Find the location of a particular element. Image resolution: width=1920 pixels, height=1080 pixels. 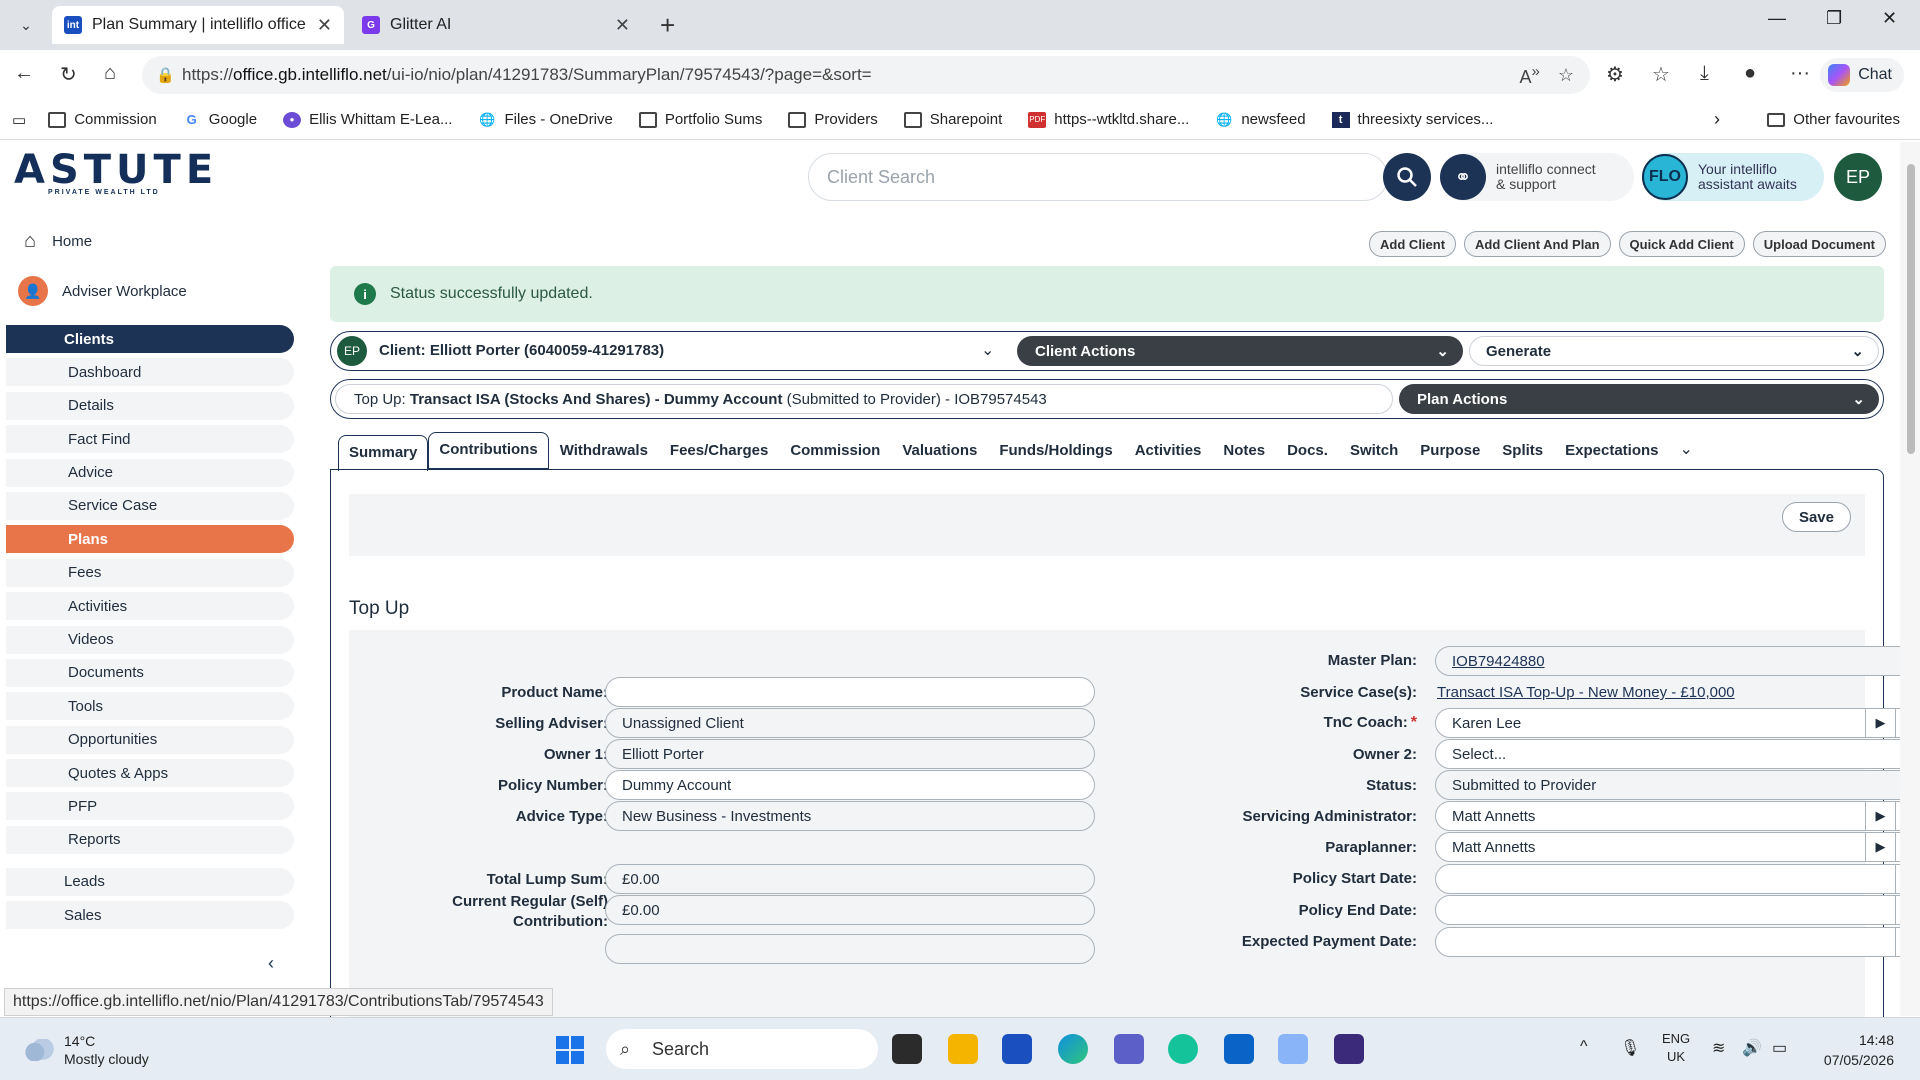

policy-start-date-input: ▦ is located at coordinates (1677, 879).